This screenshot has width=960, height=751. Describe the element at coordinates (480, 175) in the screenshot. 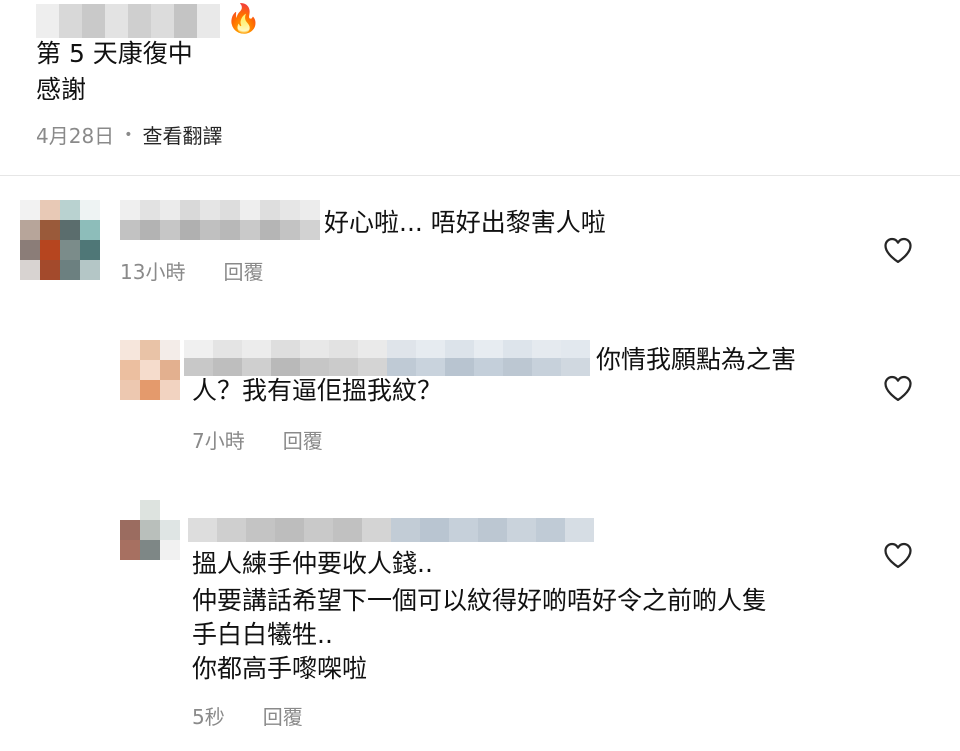

I see `divider` at that location.